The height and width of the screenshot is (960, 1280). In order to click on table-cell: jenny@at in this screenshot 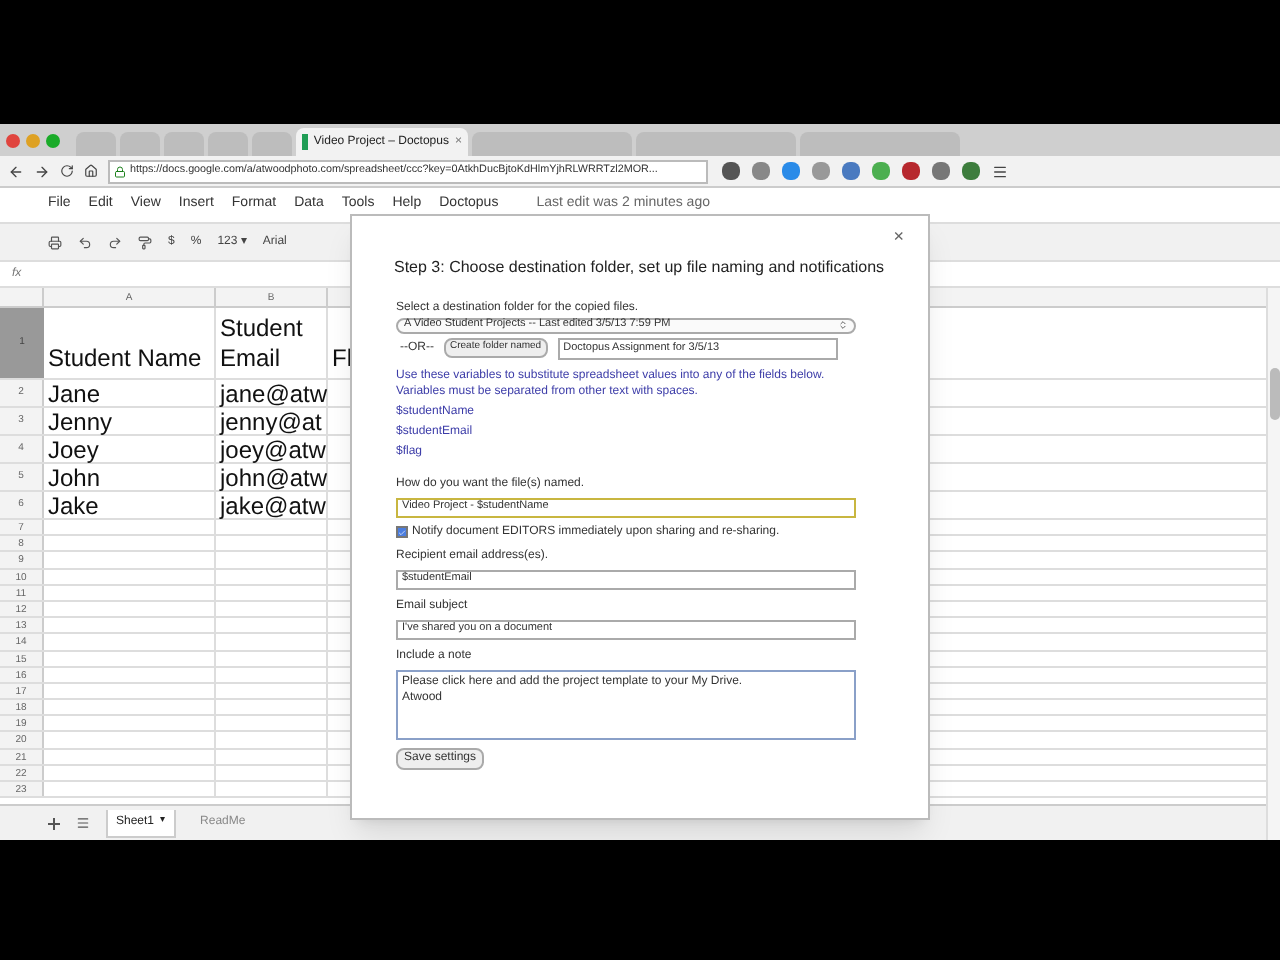, I will do `click(272, 421)`.